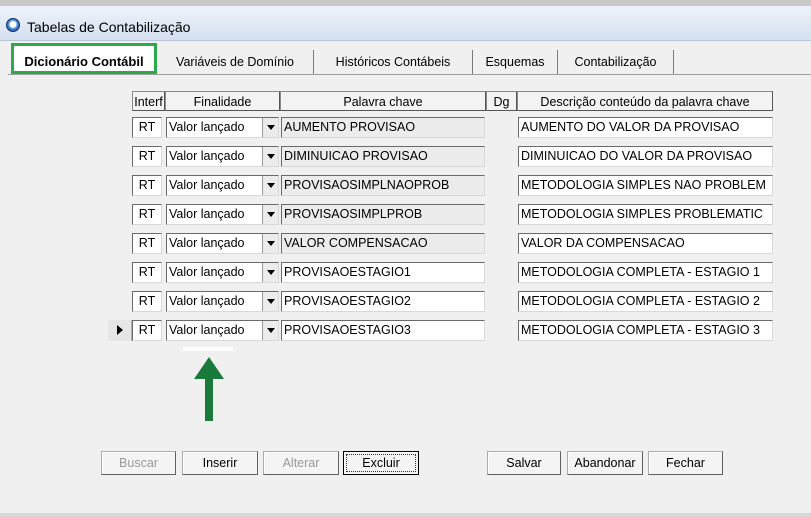  What do you see at coordinates (147, 272) in the screenshot?
I see `row6-interf: RT` at bounding box center [147, 272].